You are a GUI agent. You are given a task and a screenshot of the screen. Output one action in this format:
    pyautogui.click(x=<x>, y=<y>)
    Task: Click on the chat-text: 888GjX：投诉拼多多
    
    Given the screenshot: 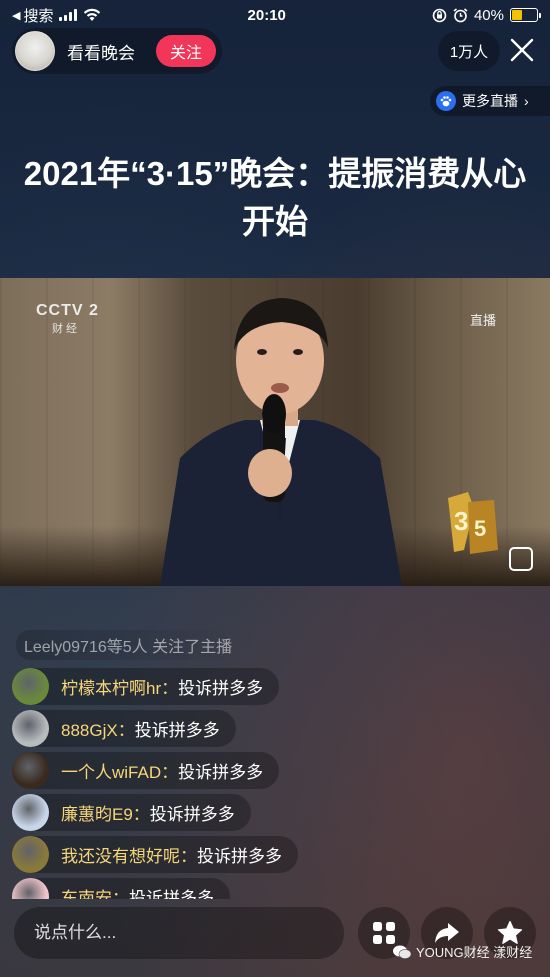 What is the action you would take?
    pyautogui.click(x=140, y=728)
    